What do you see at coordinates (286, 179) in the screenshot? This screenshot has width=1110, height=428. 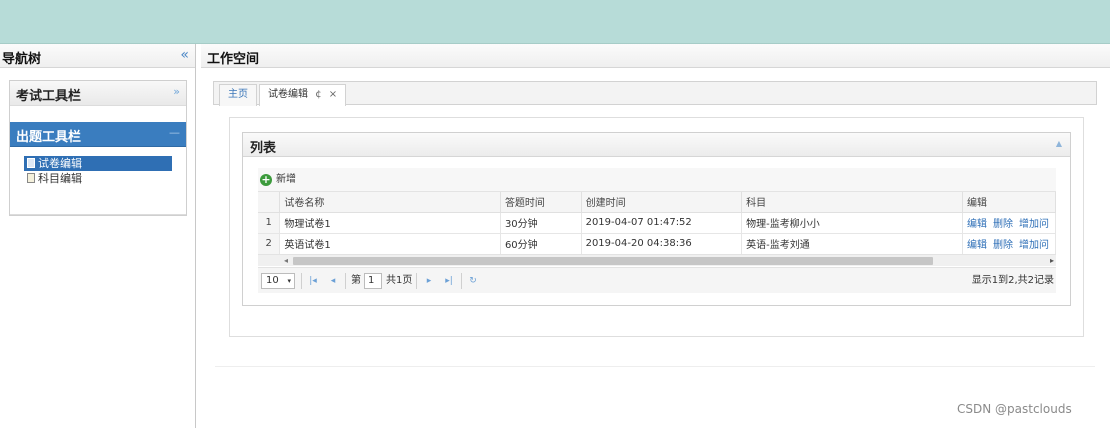 I see `add-label: 新增` at bounding box center [286, 179].